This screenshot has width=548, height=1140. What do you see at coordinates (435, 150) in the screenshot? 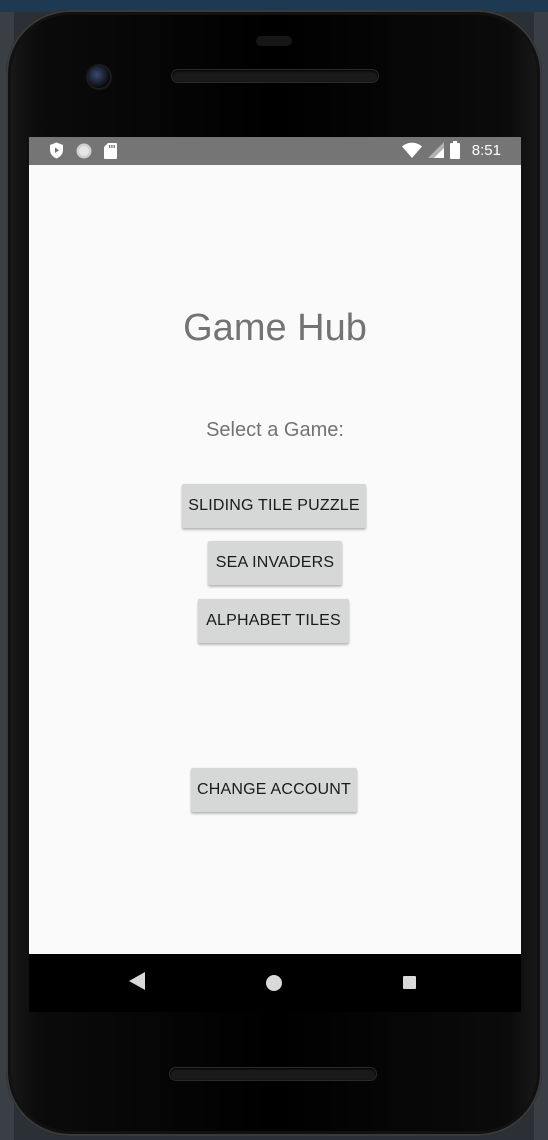
I see `signal-icon` at bounding box center [435, 150].